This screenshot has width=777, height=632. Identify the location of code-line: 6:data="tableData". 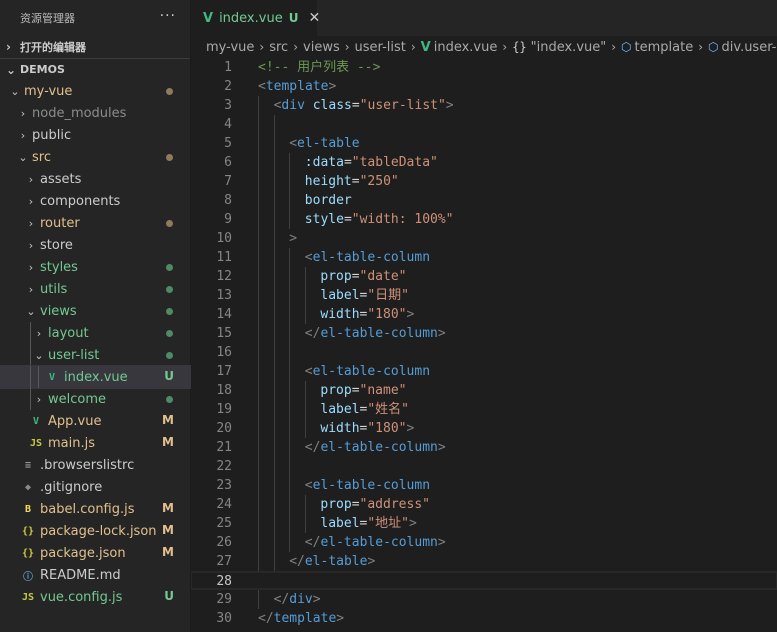
(484, 162).